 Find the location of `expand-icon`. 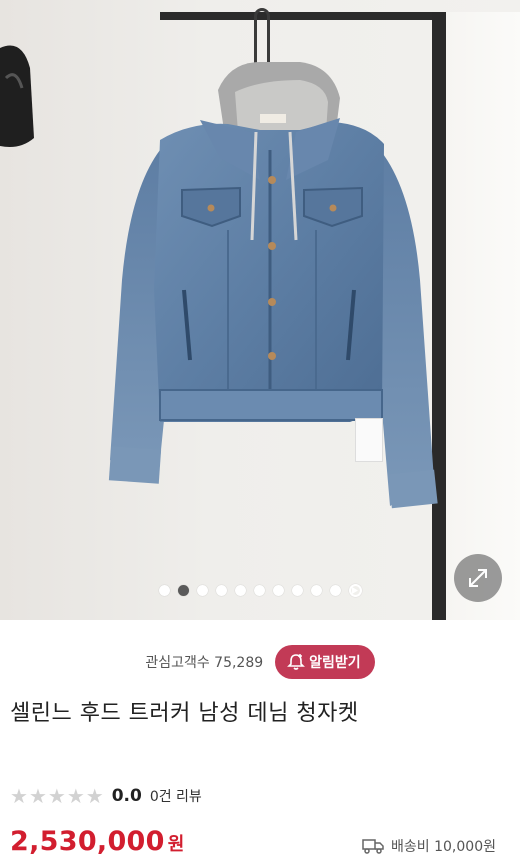

expand-icon is located at coordinates (478, 578).